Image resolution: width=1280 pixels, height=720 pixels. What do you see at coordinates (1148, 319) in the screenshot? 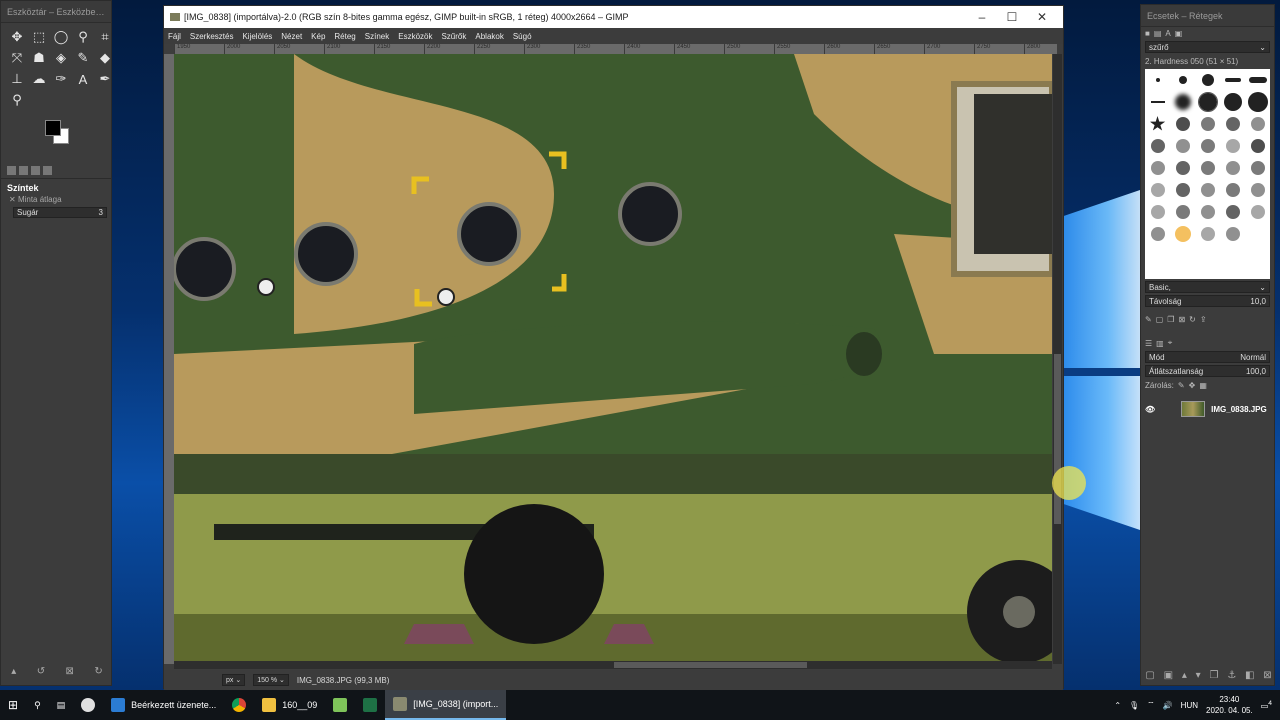
I see `edit-brush-icon: ✎` at bounding box center [1148, 319].